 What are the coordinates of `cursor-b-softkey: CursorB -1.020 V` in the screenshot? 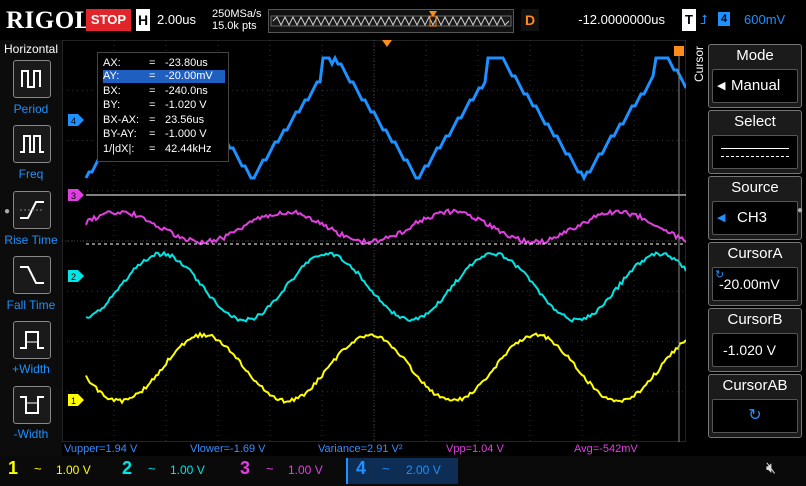 It's located at (755, 340).